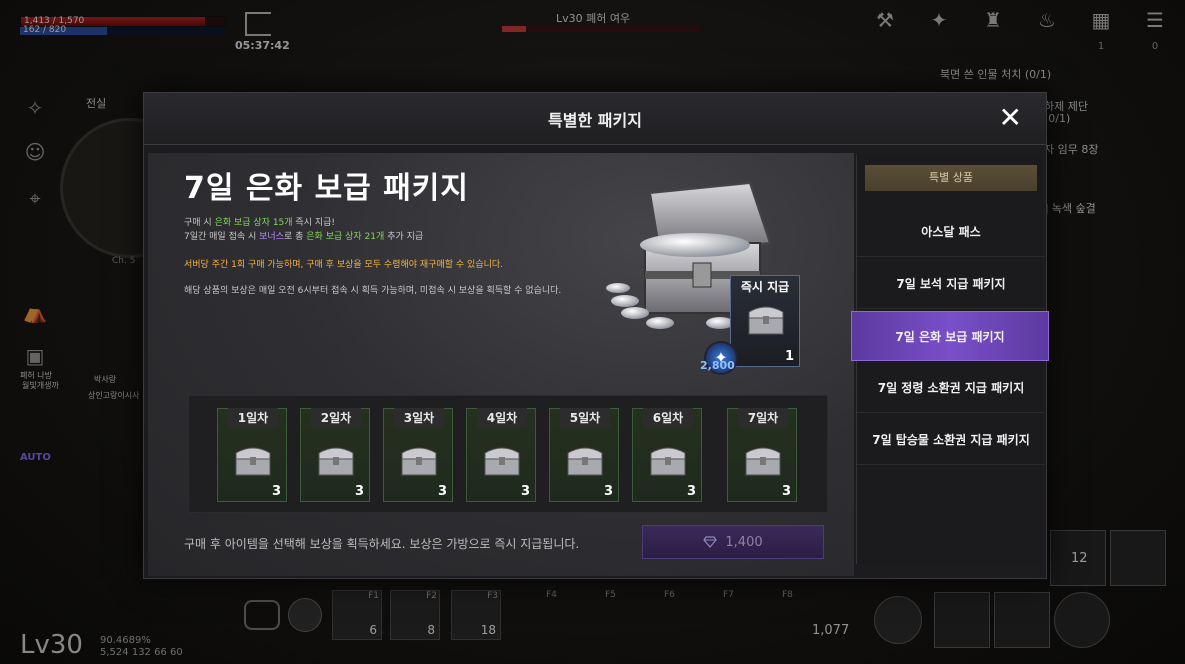 The image size is (1185, 664). What do you see at coordinates (336, 418) in the screenshot?
I see `day-label: 2일차` at bounding box center [336, 418].